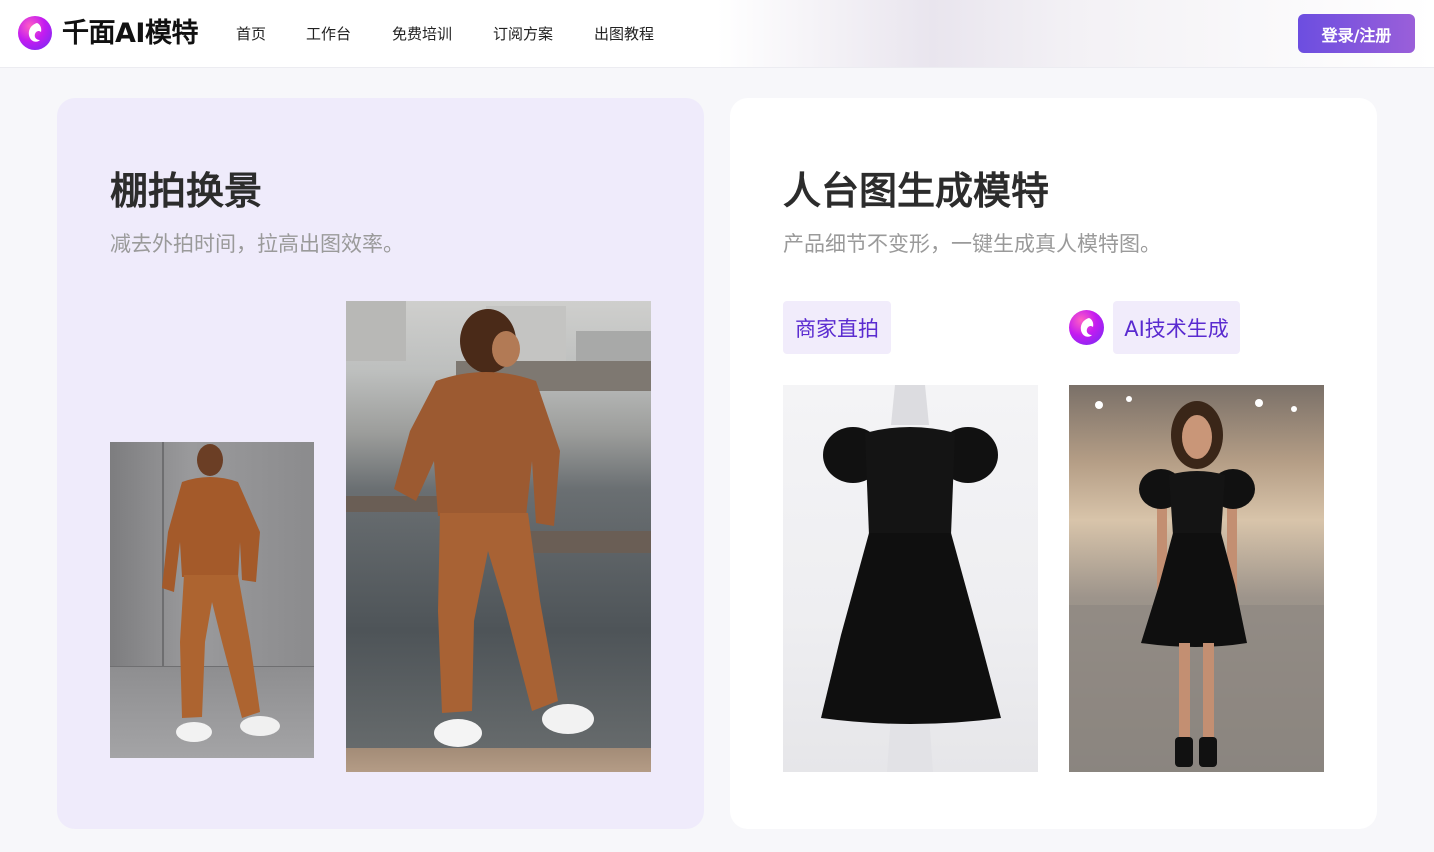 The image size is (1434, 852). Describe the element at coordinates (624, 34) in the screenshot. I see `nav-tutorials: 出图教程` at that location.